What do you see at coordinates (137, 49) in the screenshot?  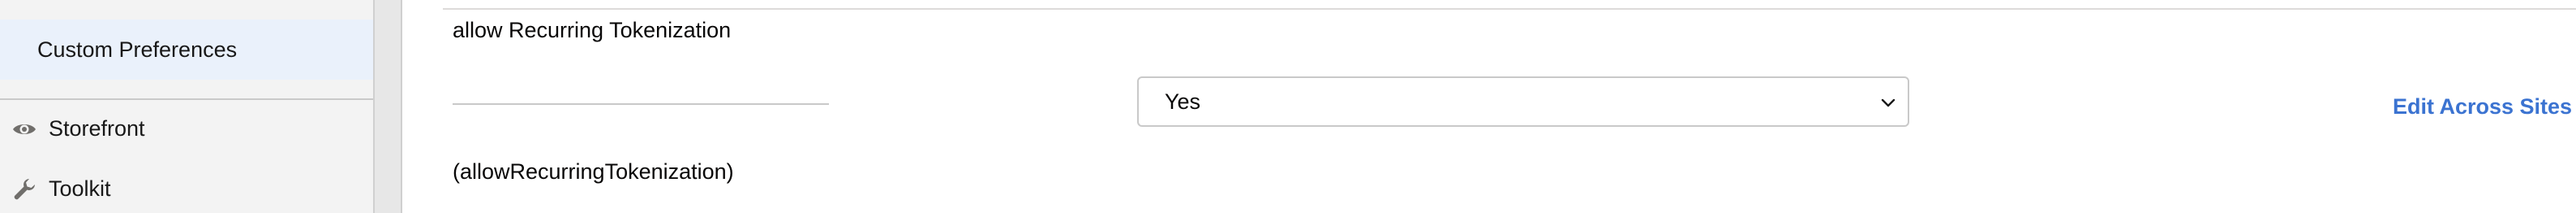 I see `sidebar-item-label: Custom Preferences` at bounding box center [137, 49].